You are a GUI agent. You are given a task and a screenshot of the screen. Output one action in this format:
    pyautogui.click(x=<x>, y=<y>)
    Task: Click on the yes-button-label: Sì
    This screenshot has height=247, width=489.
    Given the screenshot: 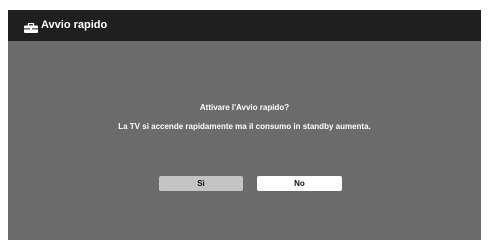 What is the action you would take?
    pyautogui.click(x=201, y=183)
    